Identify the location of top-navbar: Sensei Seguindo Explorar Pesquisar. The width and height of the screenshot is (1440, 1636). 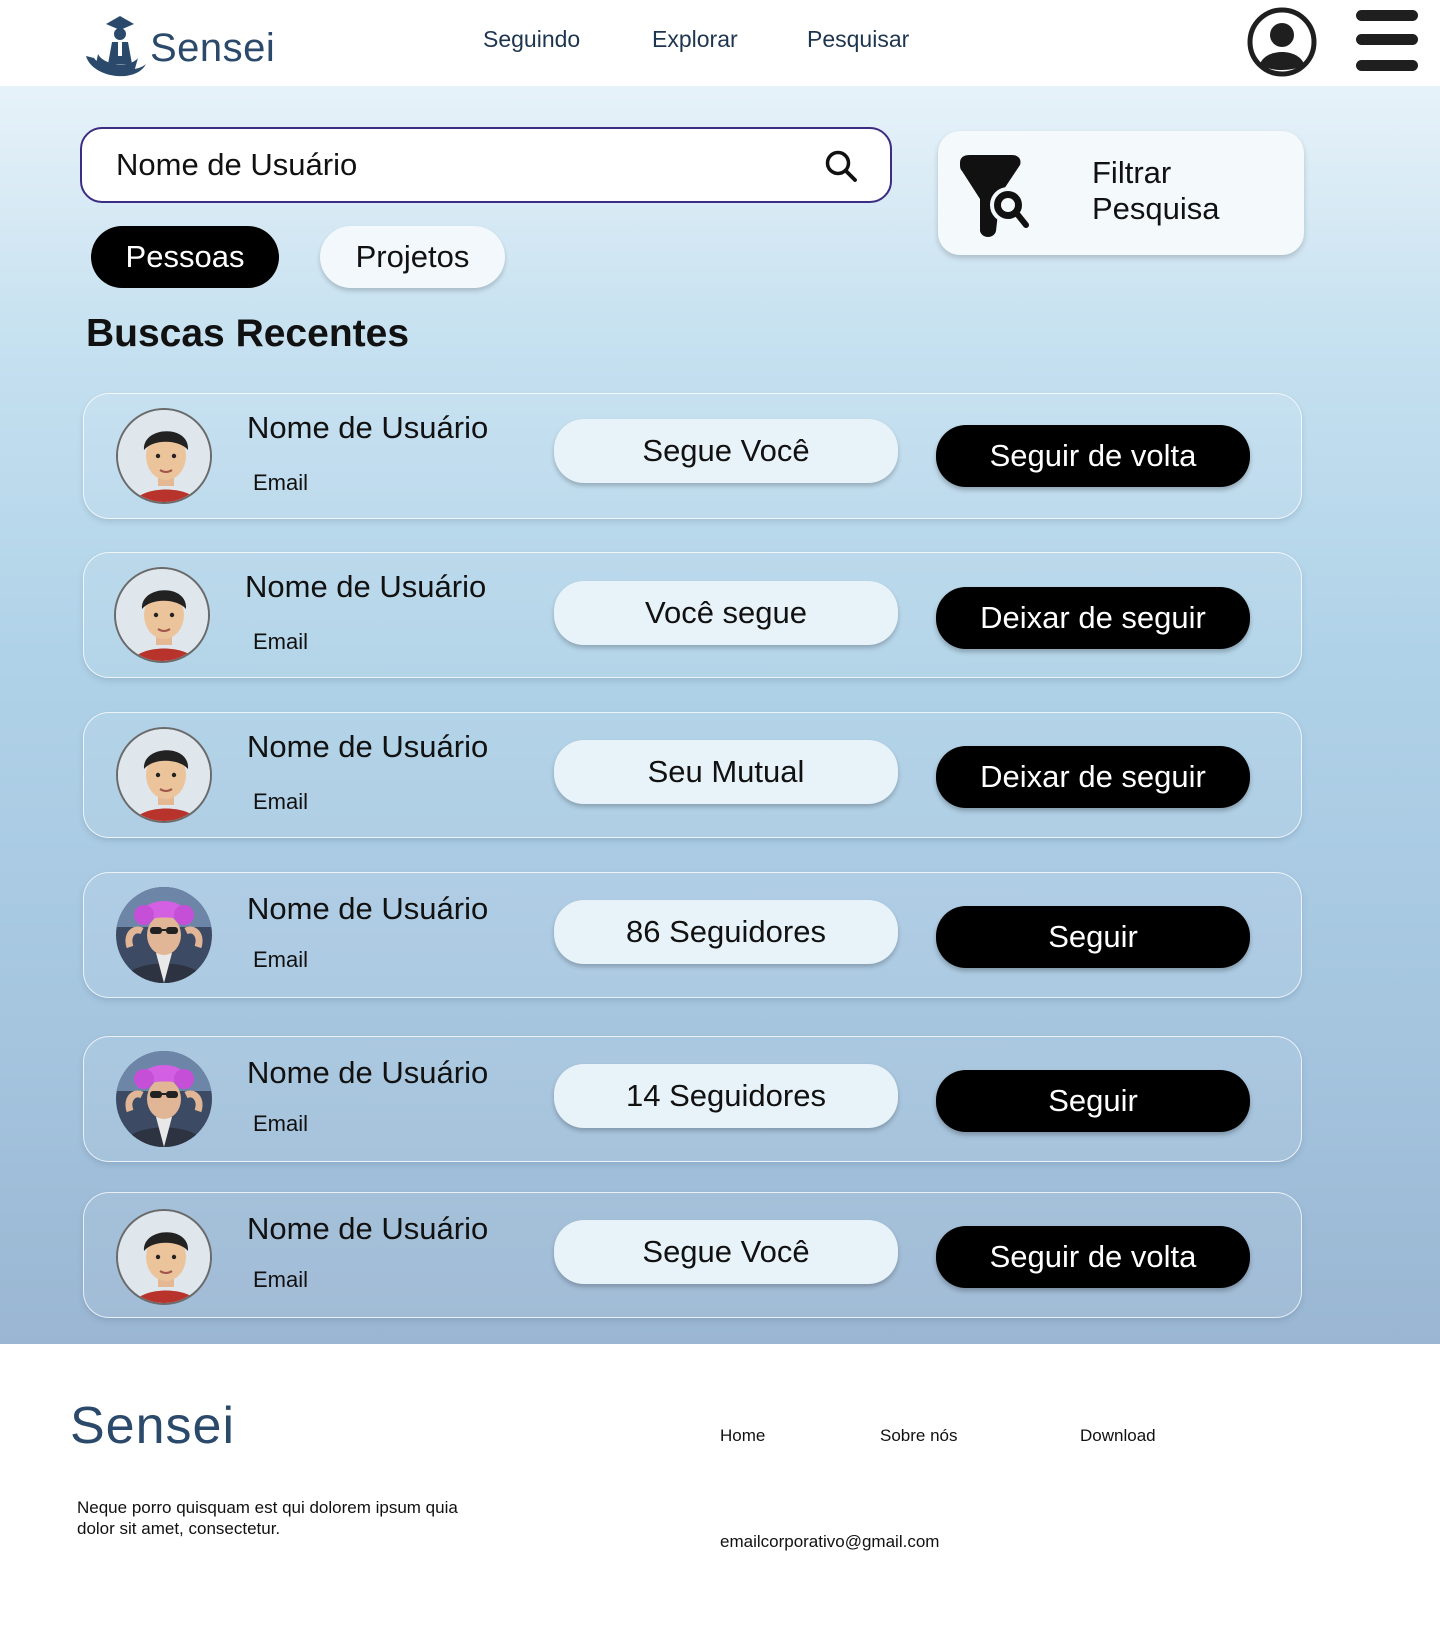
(720, 43).